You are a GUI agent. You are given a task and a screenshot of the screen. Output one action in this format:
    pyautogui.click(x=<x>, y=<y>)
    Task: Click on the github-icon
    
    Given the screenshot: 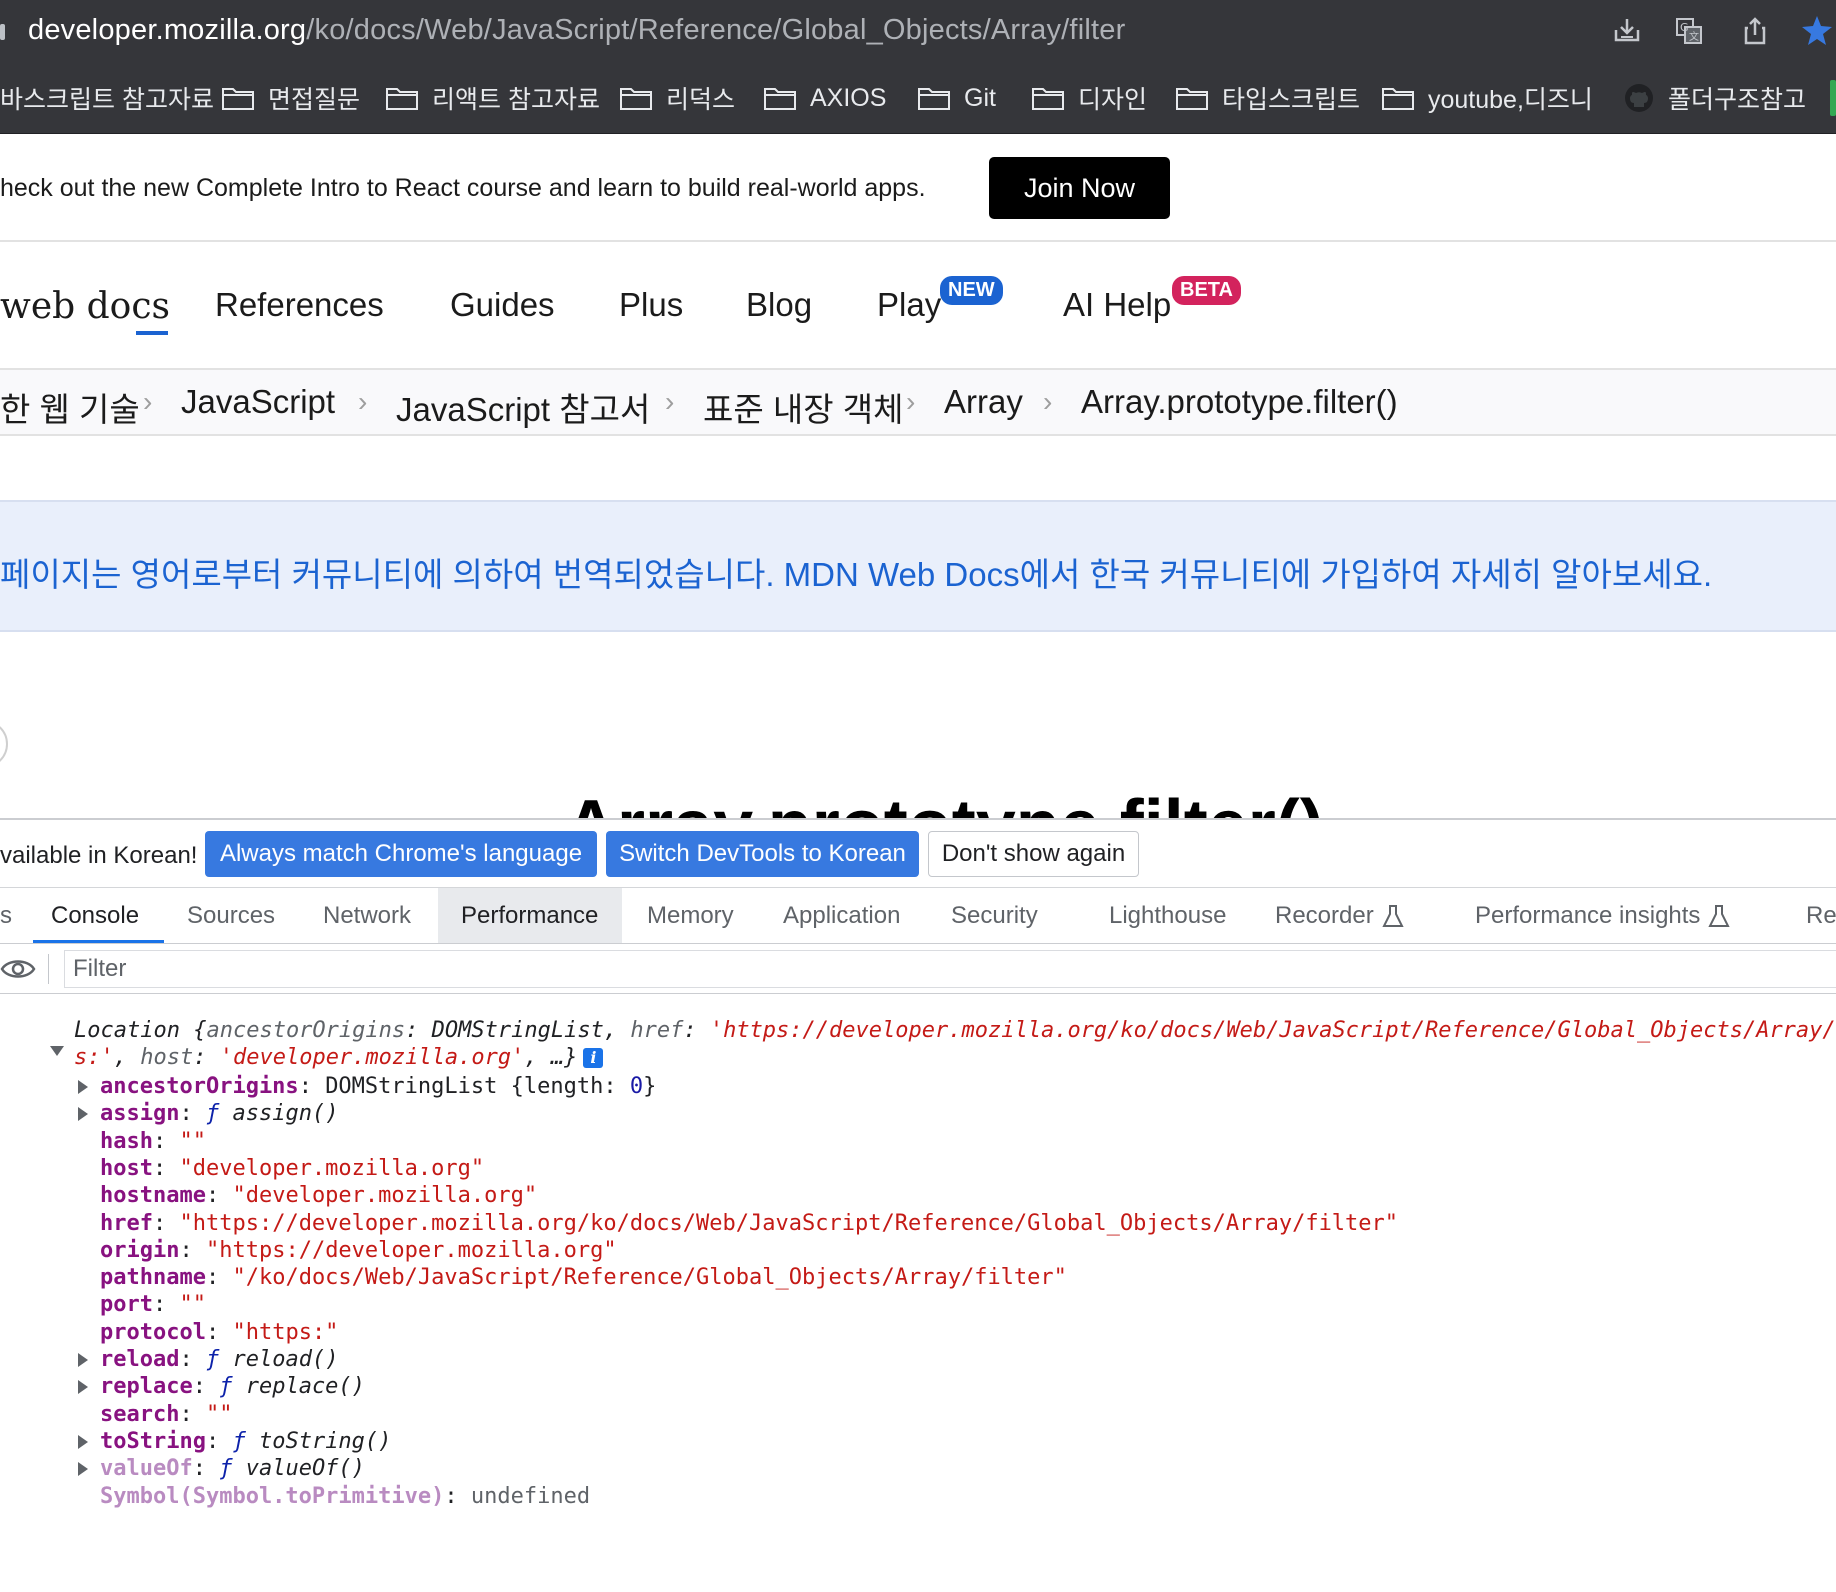 What is the action you would take?
    pyautogui.click(x=1639, y=98)
    